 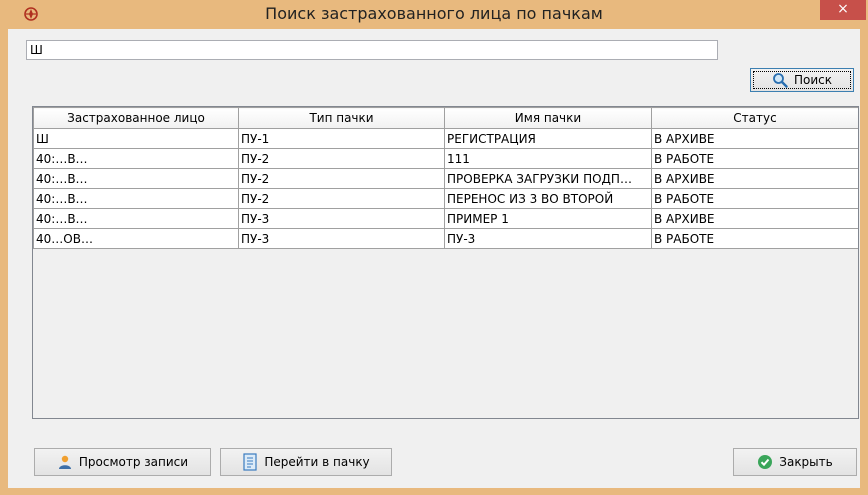 I want to click on column-header-name: Имя пачки, so click(x=548, y=118).